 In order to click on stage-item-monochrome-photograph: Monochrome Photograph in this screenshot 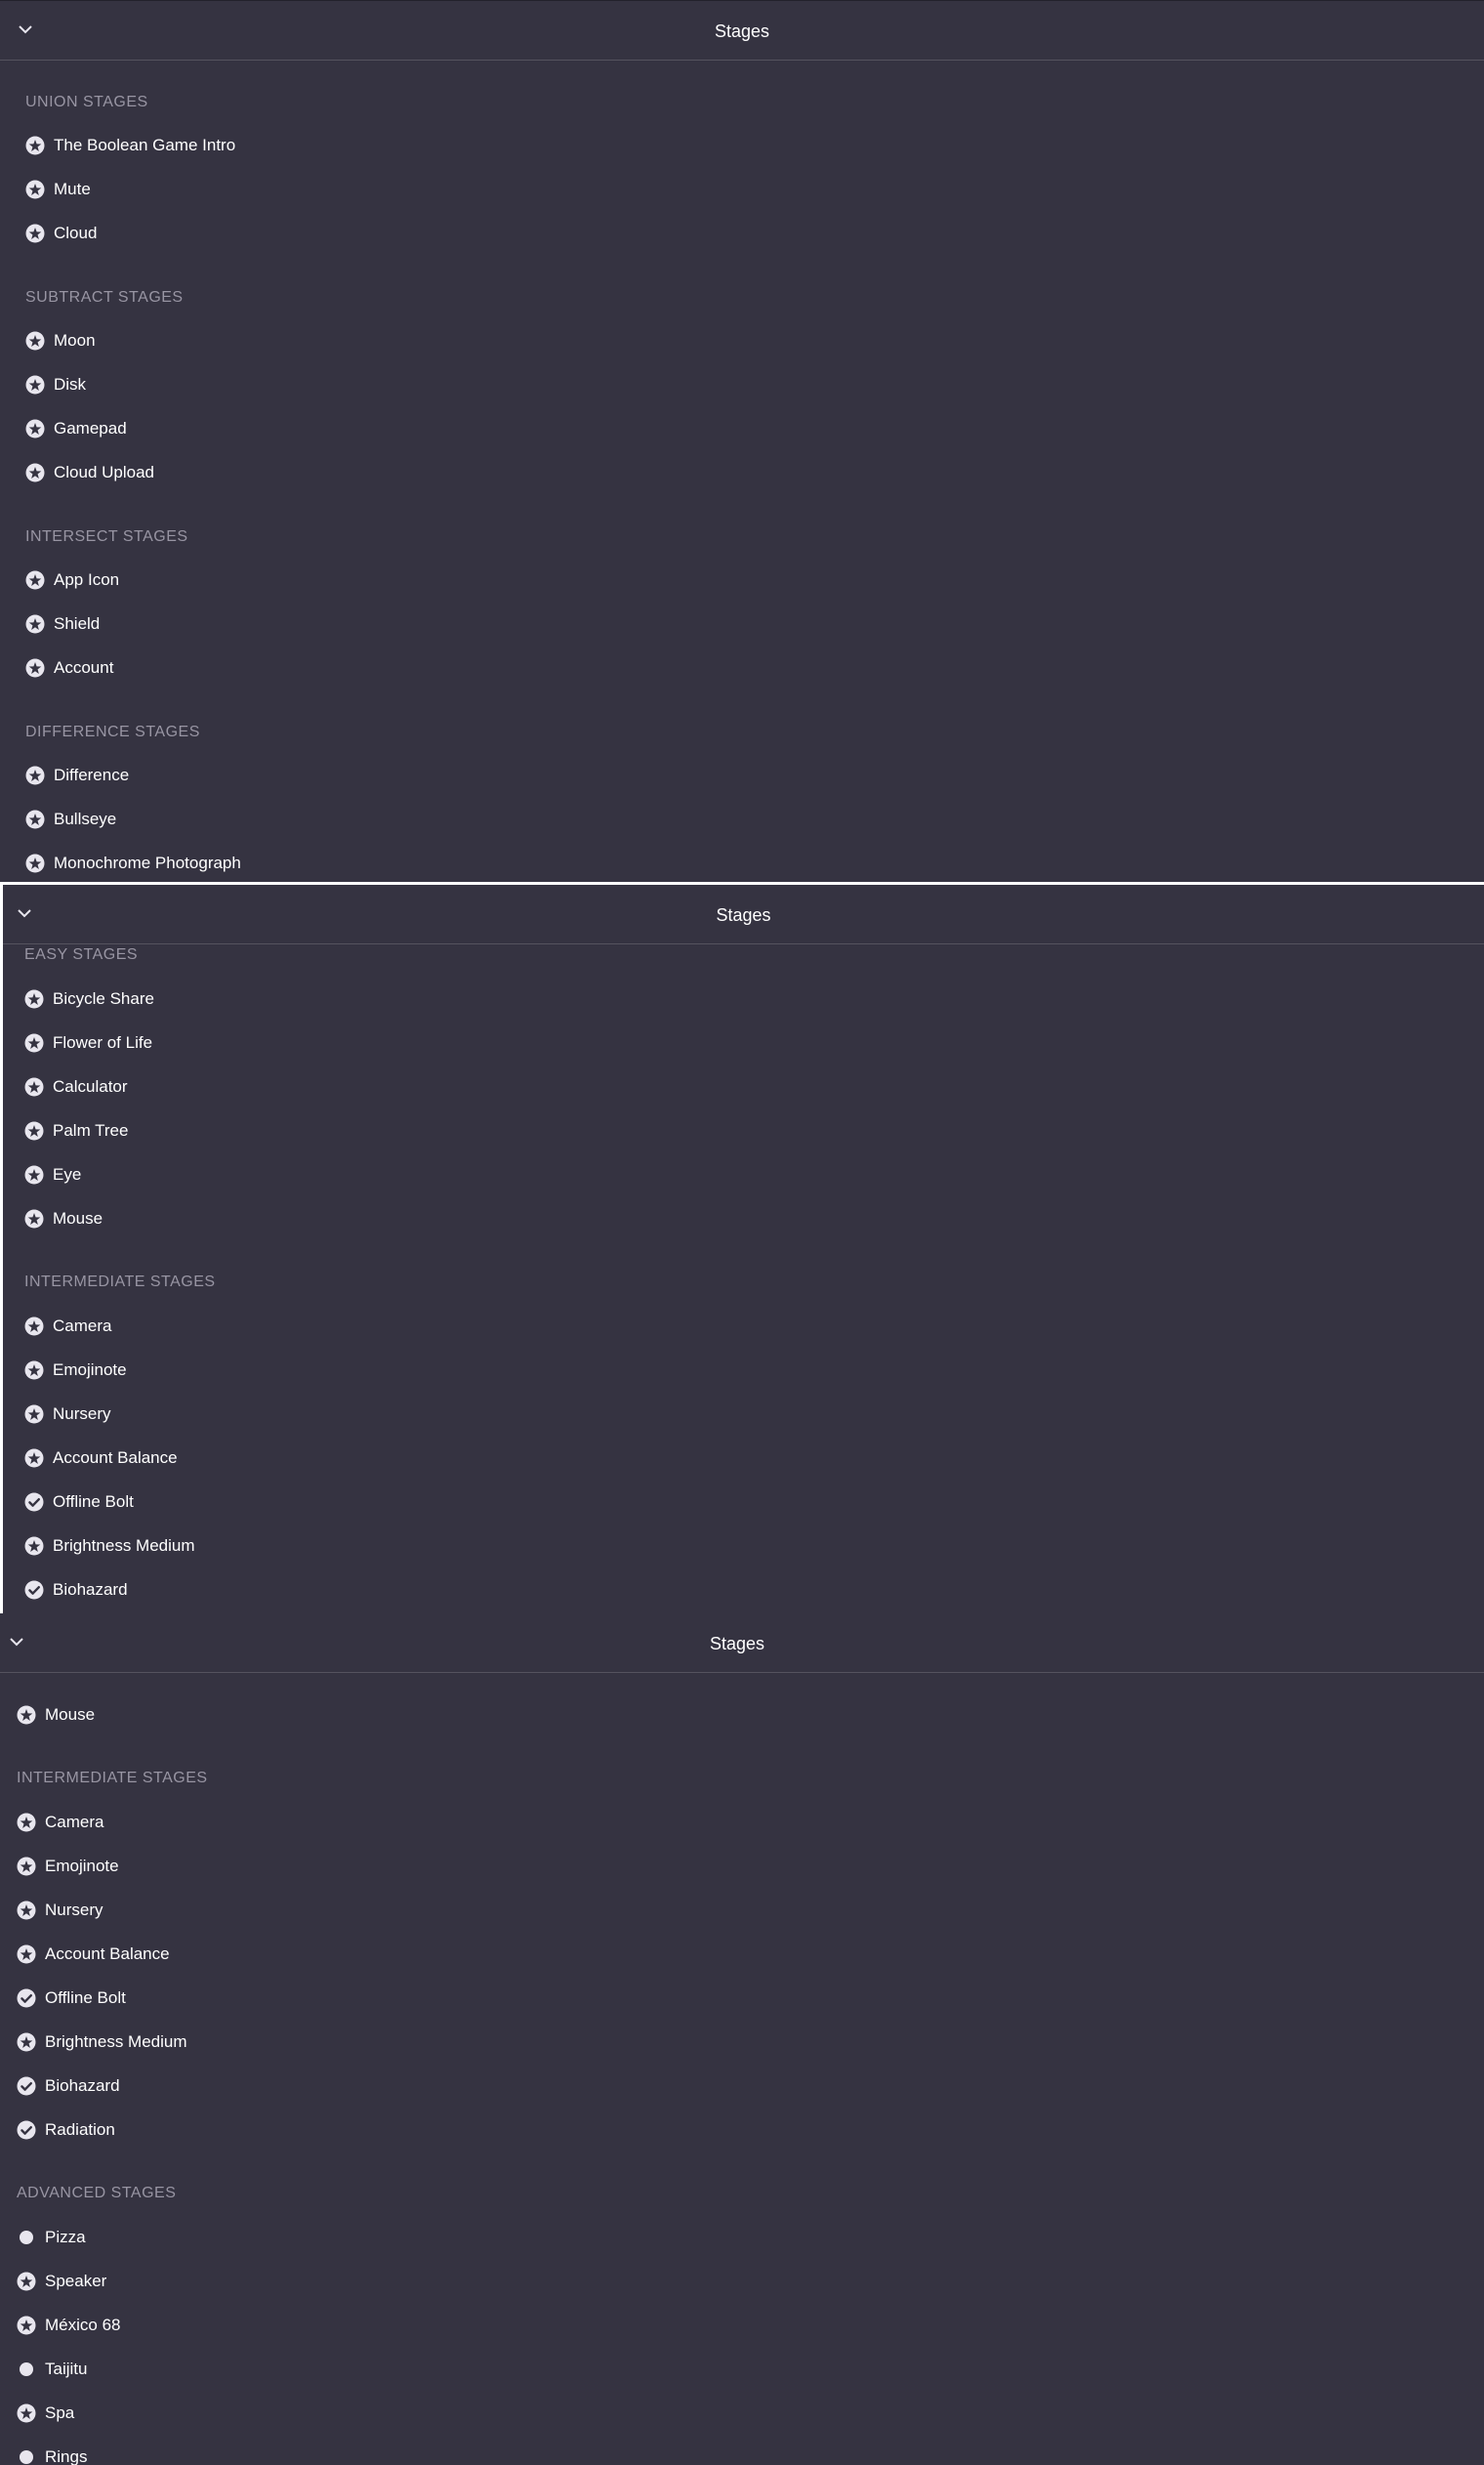, I will do `click(132, 863)`.